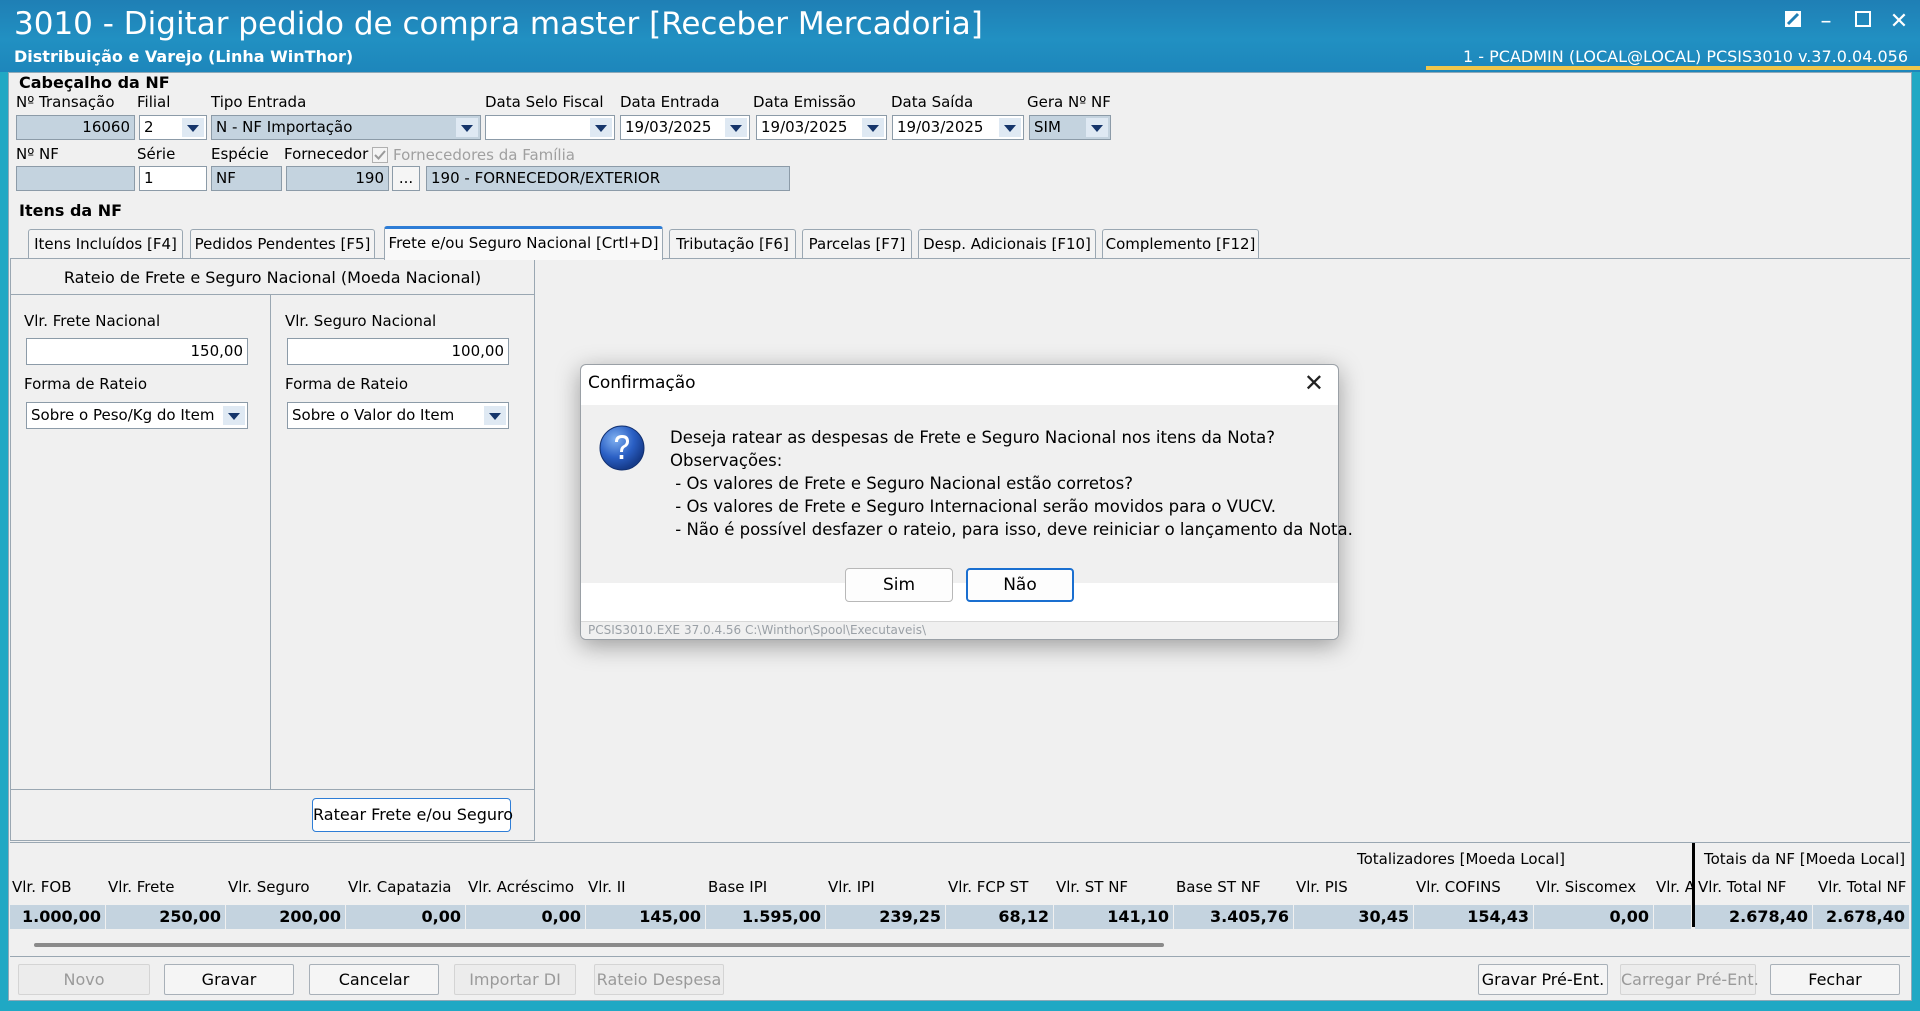  Describe the element at coordinates (1354, 917) in the screenshot. I see `total-cell: 30,45` at that location.